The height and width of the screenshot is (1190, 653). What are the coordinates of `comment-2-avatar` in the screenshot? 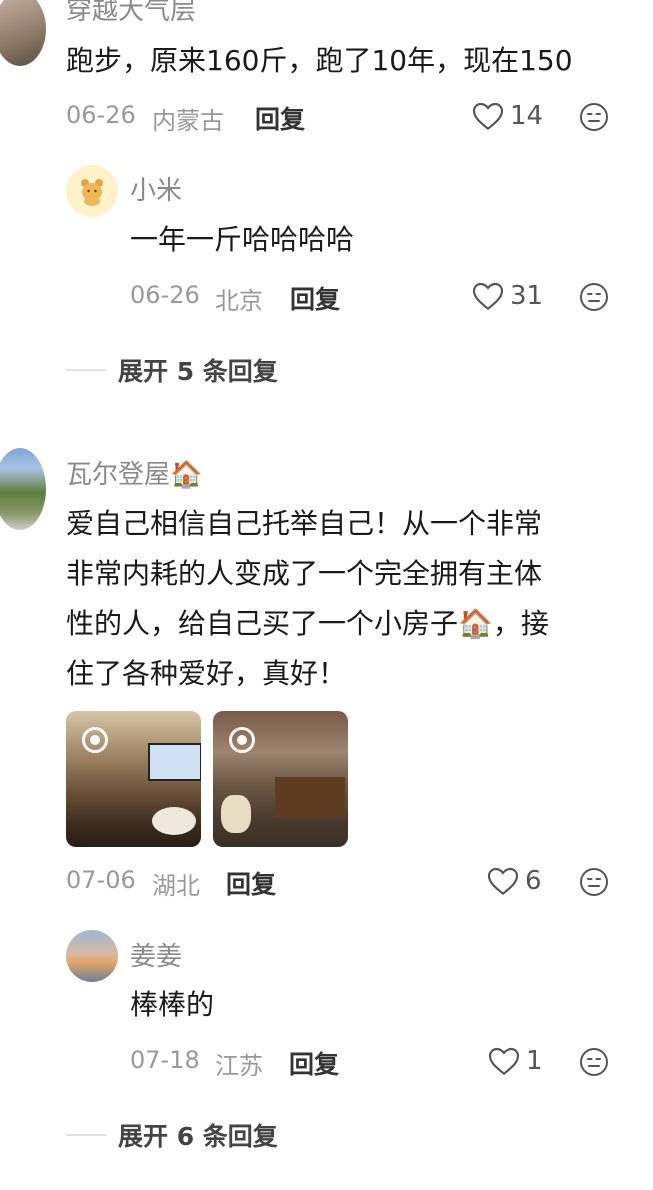 It's located at (23, 489).